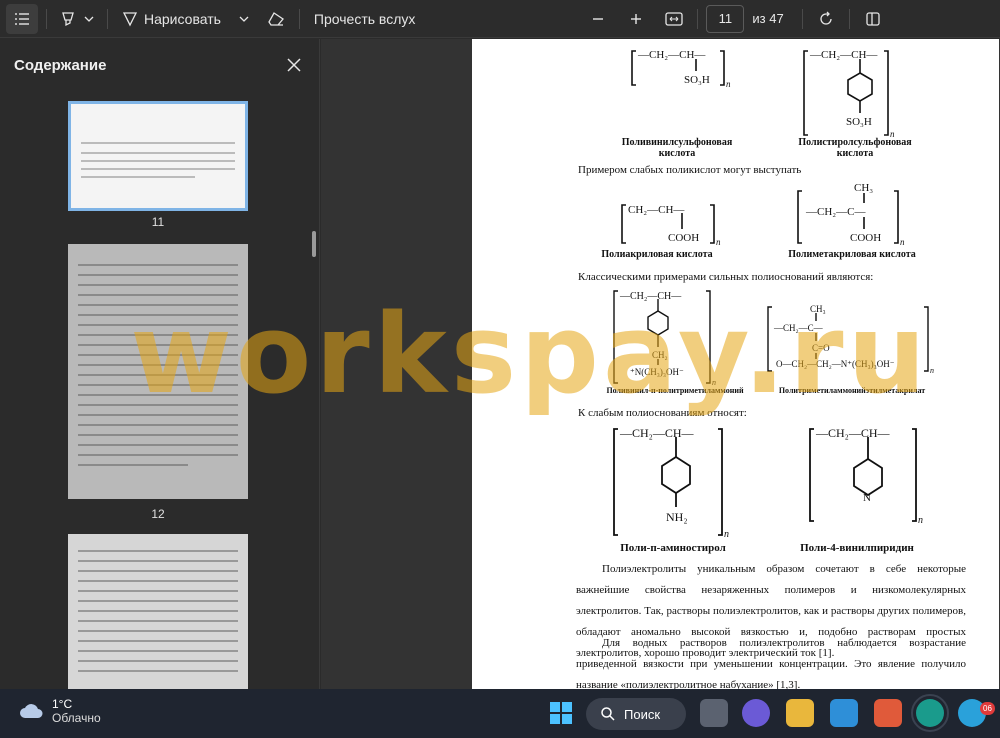 This screenshot has height=738, width=1000. What do you see at coordinates (677, 517) in the screenshot?
I see `svg-text: NH₂` at bounding box center [677, 517].